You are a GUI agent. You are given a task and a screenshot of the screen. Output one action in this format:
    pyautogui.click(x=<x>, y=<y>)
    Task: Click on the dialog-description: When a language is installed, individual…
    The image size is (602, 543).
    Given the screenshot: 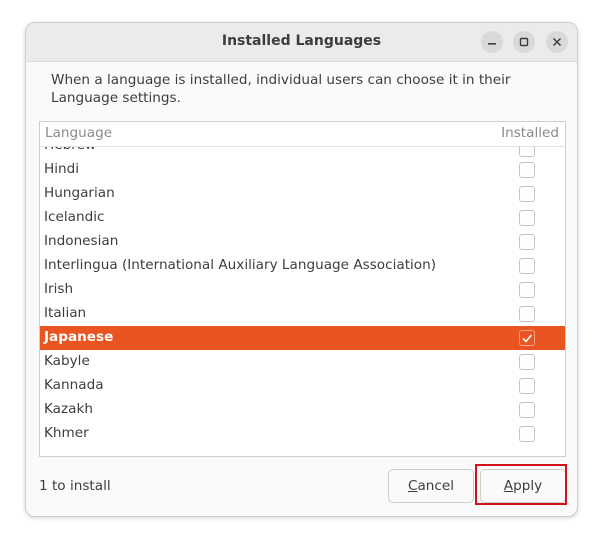 What is the action you would take?
    pyautogui.click(x=281, y=89)
    